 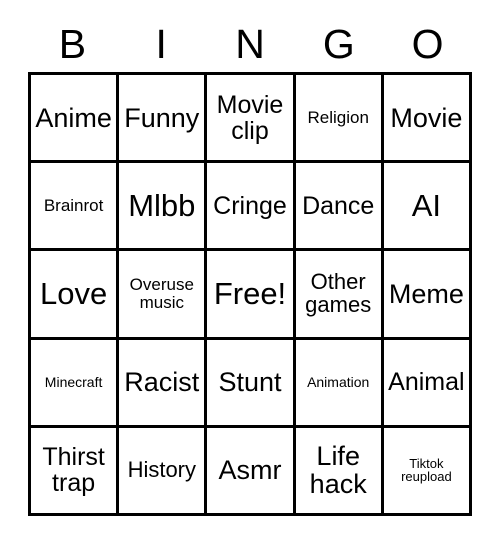 I want to click on bingo-cell: History, so click(x=163, y=471).